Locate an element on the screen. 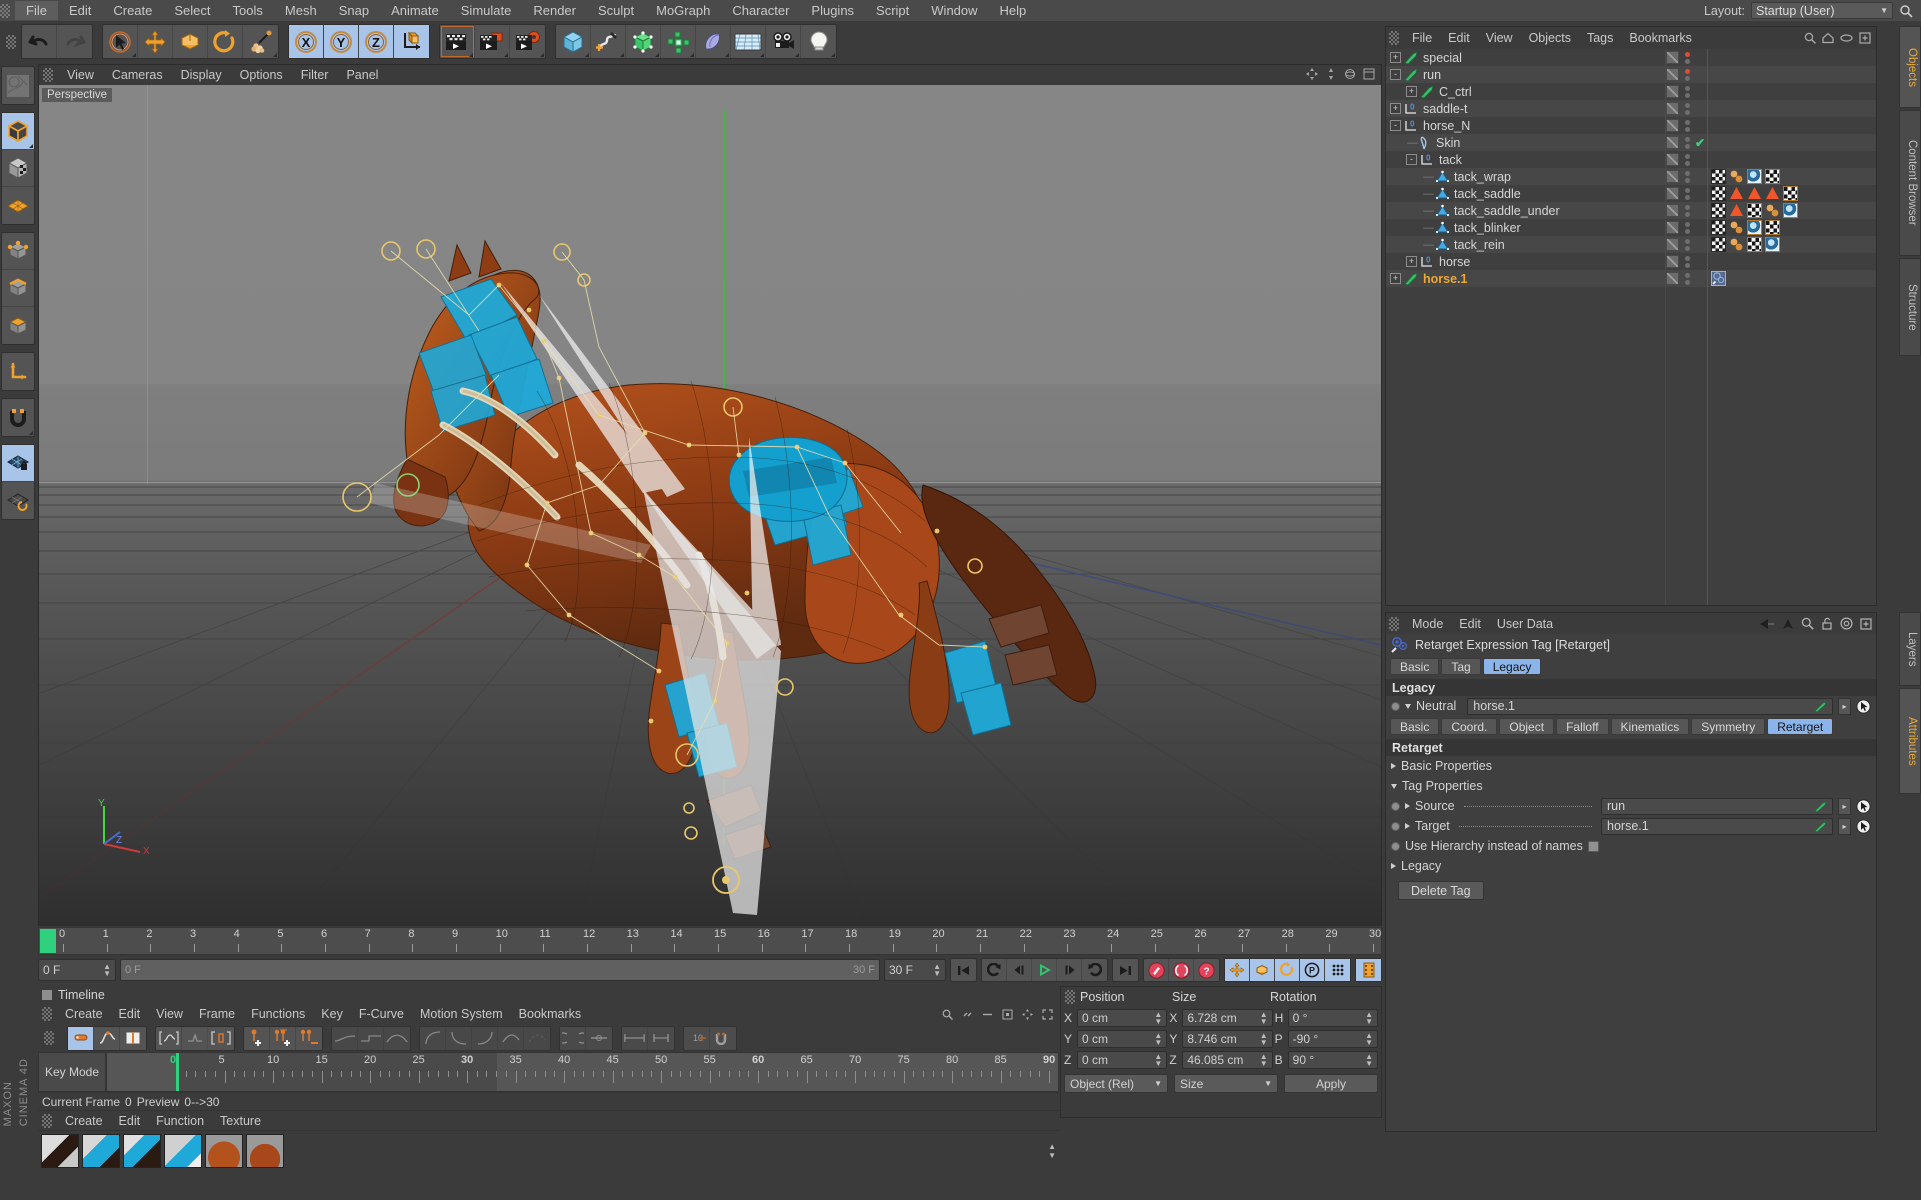 The image size is (1921, 1200). rotate-view-icon is located at coordinates (1350, 74).